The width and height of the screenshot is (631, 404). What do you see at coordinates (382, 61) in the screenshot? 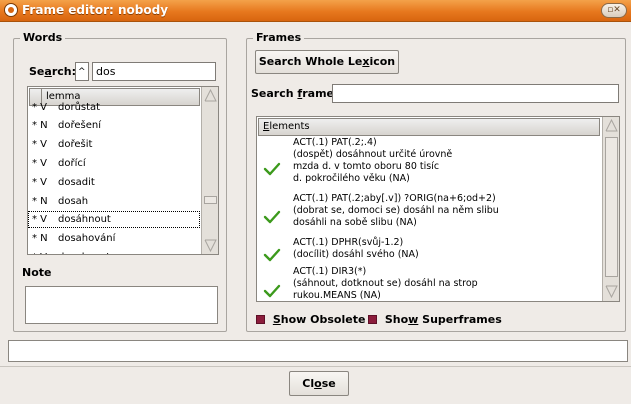
I see `search-whole-lexicon-rest: icon` at bounding box center [382, 61].